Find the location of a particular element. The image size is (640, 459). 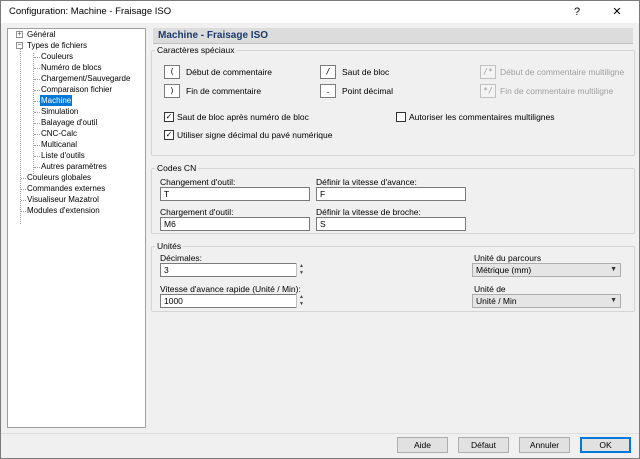

comment-start-label: Début de commentaire is located at coordinates (229, 72).